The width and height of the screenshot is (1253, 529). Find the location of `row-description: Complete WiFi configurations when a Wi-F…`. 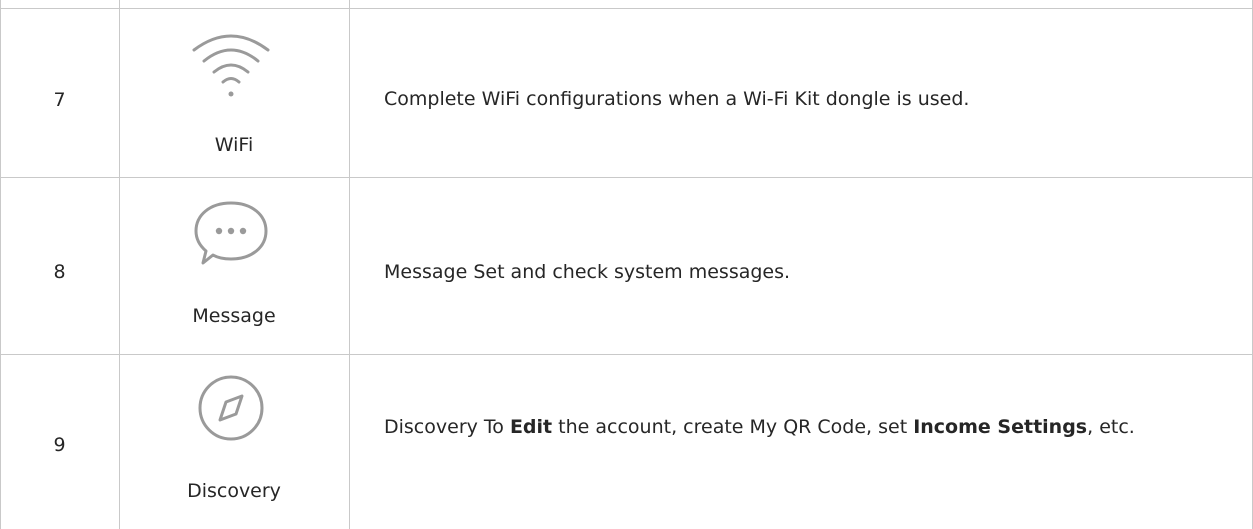

row-description: Complete WiFi configurations when a Wi-F… is located at coordinates (677, 99).